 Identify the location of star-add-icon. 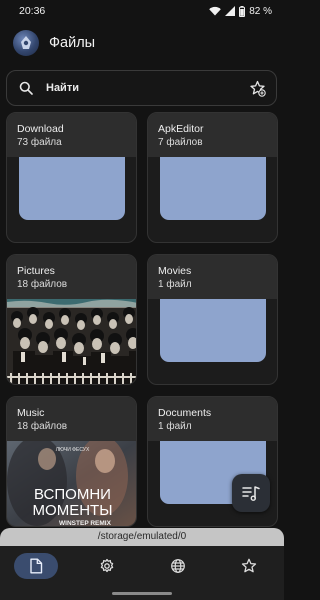
(257, 88).